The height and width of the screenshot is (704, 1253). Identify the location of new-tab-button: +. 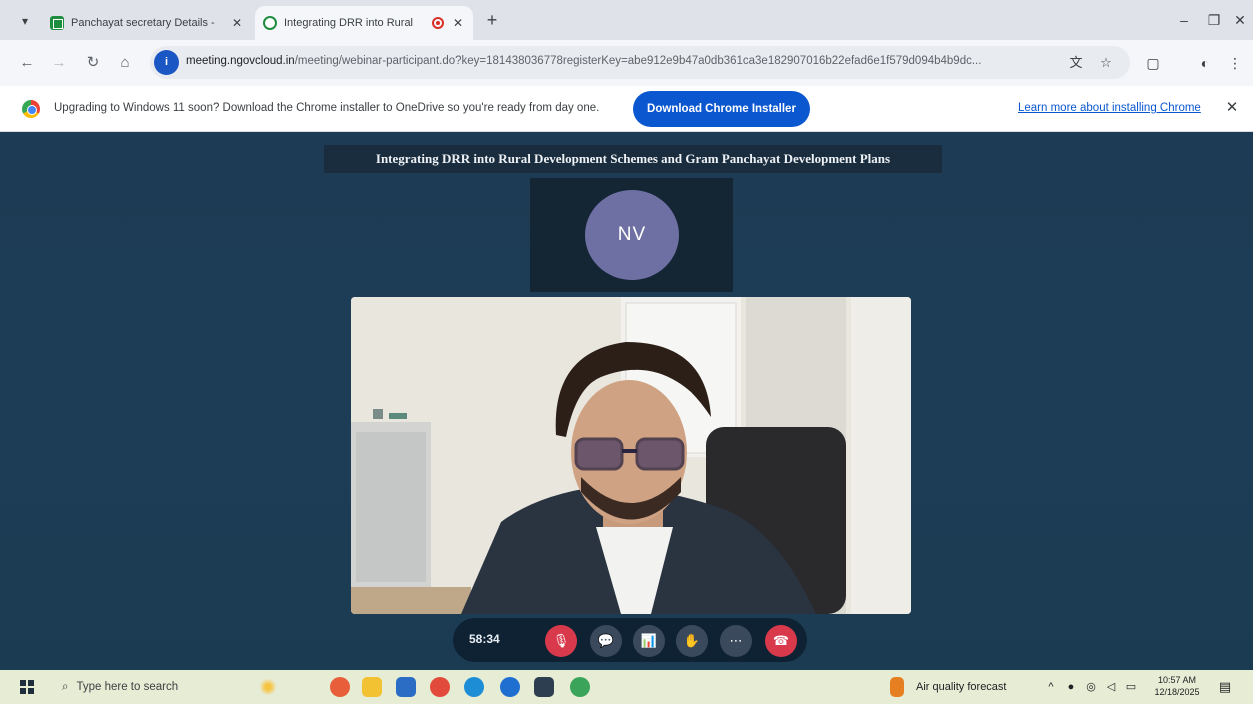
(492, 21).